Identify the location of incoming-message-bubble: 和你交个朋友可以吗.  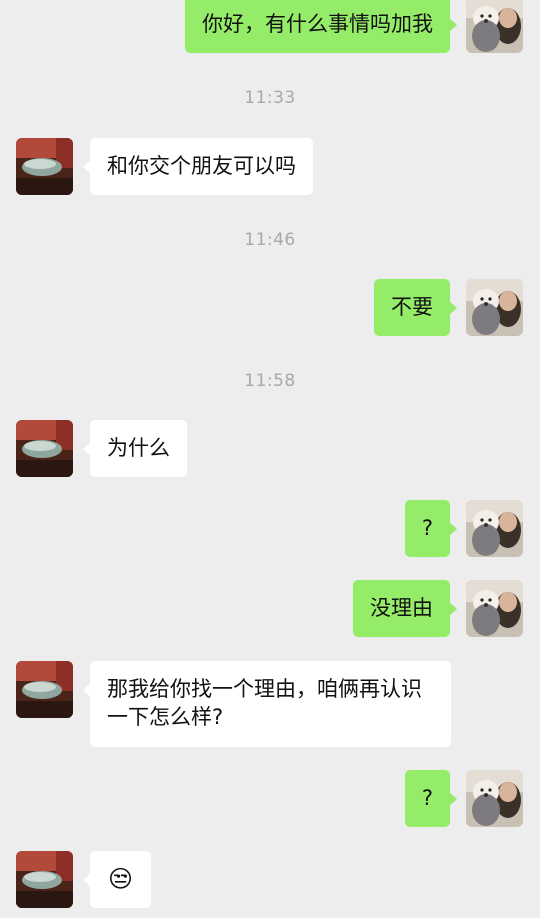
(198, 166).